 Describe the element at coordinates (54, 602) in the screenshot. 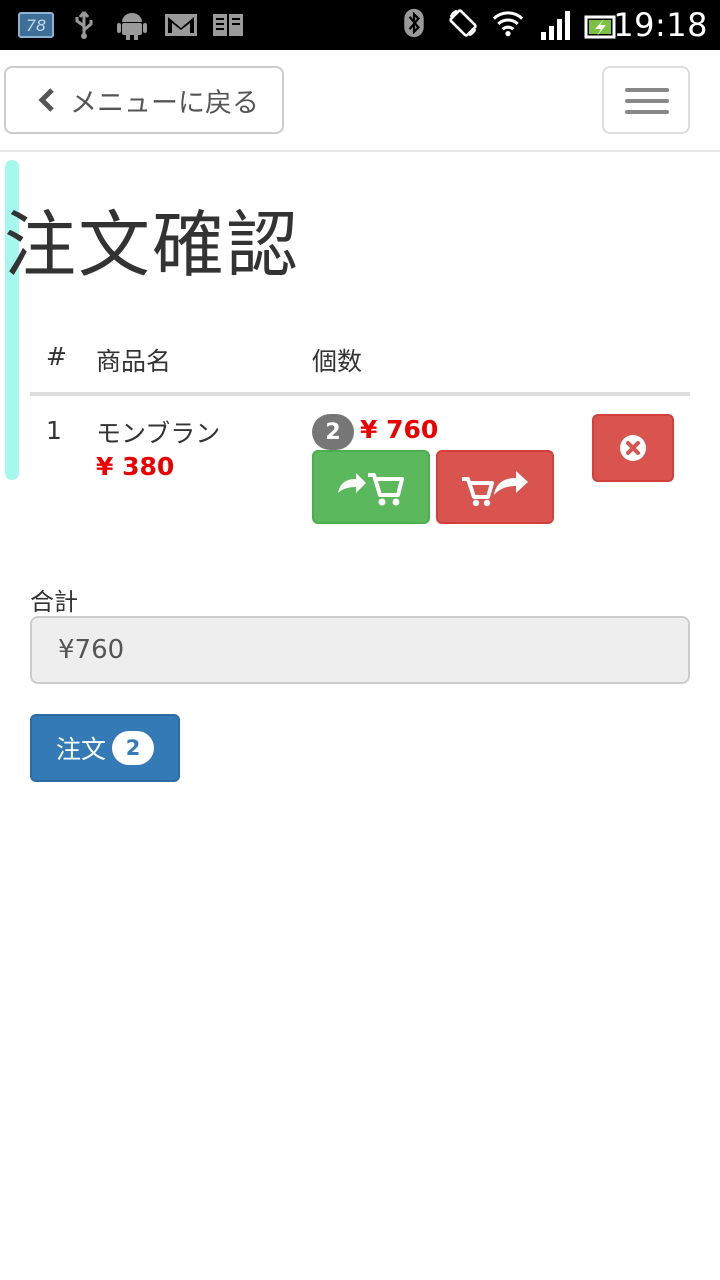

I see `total-label: 合計` at that location.